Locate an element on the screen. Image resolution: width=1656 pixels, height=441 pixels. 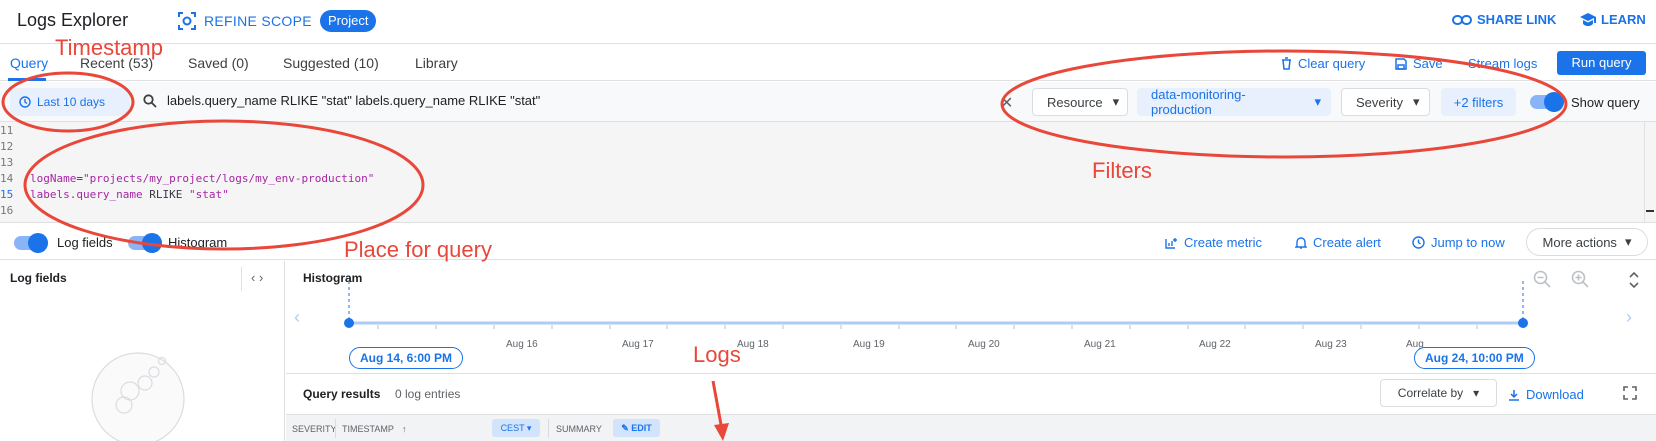
jump-to-now-label: Jump to now is located at coordinates (1468, 242).